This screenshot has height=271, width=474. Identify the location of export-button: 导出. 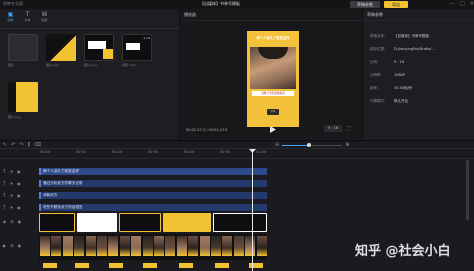
(396, 4).